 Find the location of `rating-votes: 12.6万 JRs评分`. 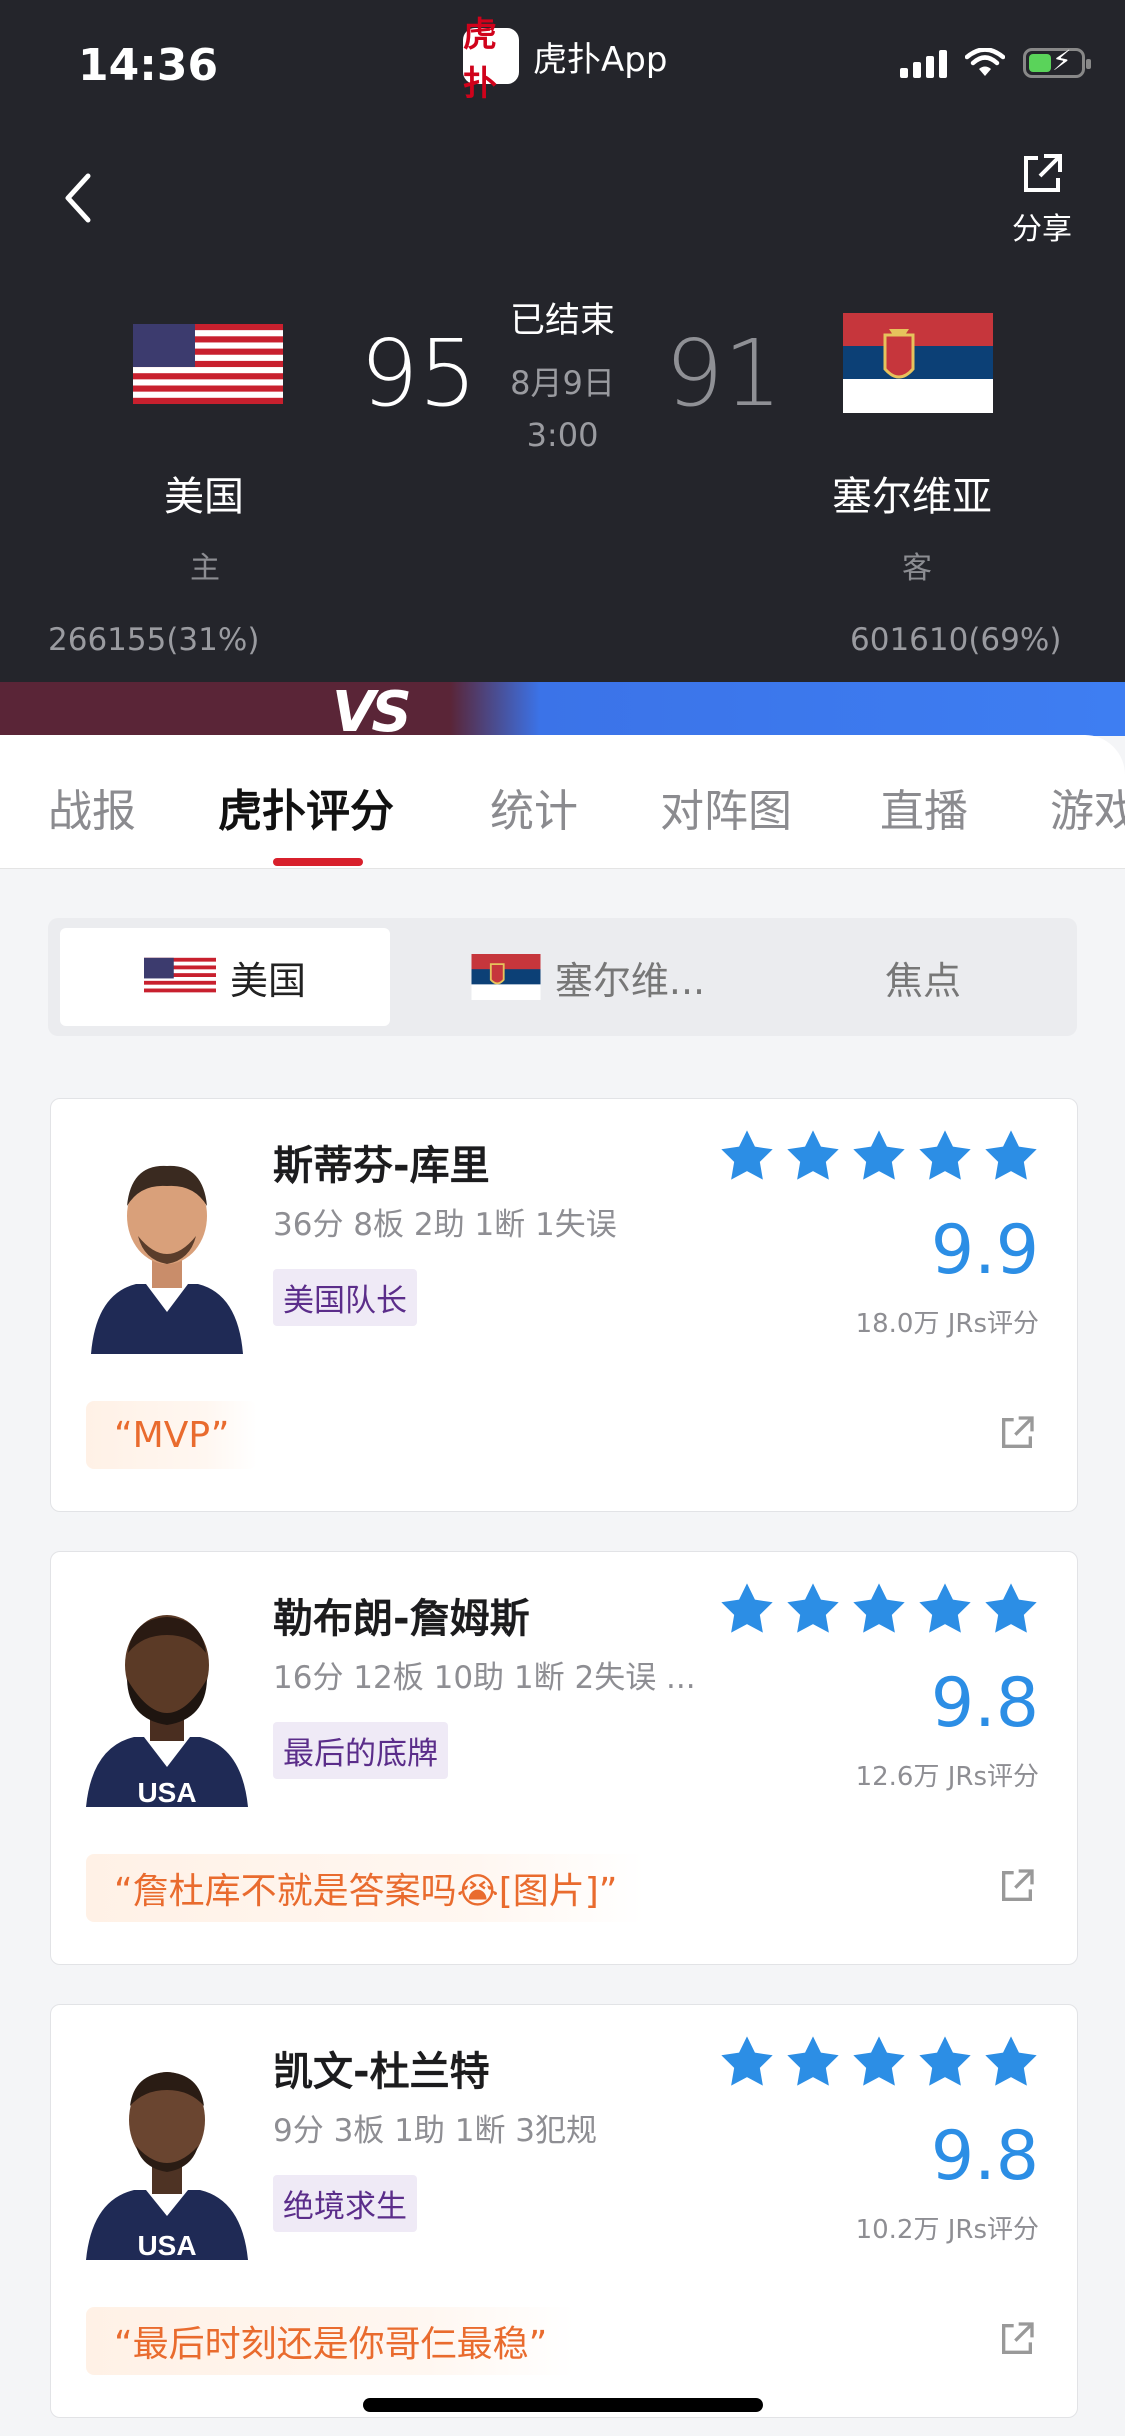

rating-votes: 12.6万 JRs评分 is located at coordinates (947, 1777).